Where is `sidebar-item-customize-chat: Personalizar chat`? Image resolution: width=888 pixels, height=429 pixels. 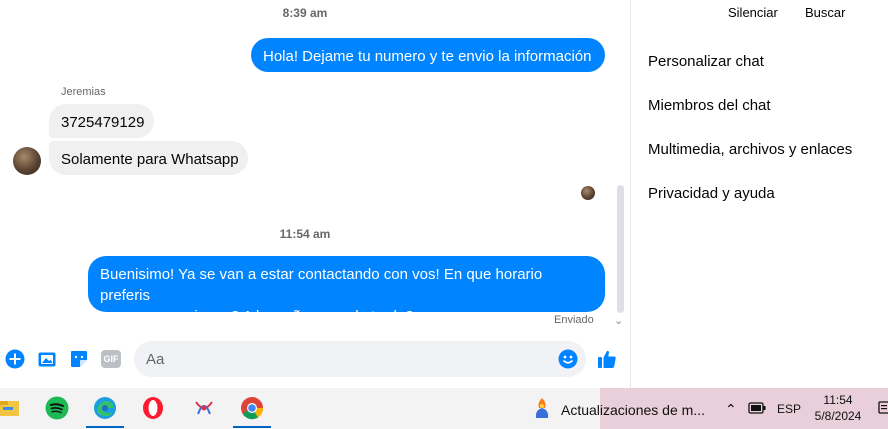 sidebar-item-customize-chat: Personalizar chat is located at coordinates (706, 61).